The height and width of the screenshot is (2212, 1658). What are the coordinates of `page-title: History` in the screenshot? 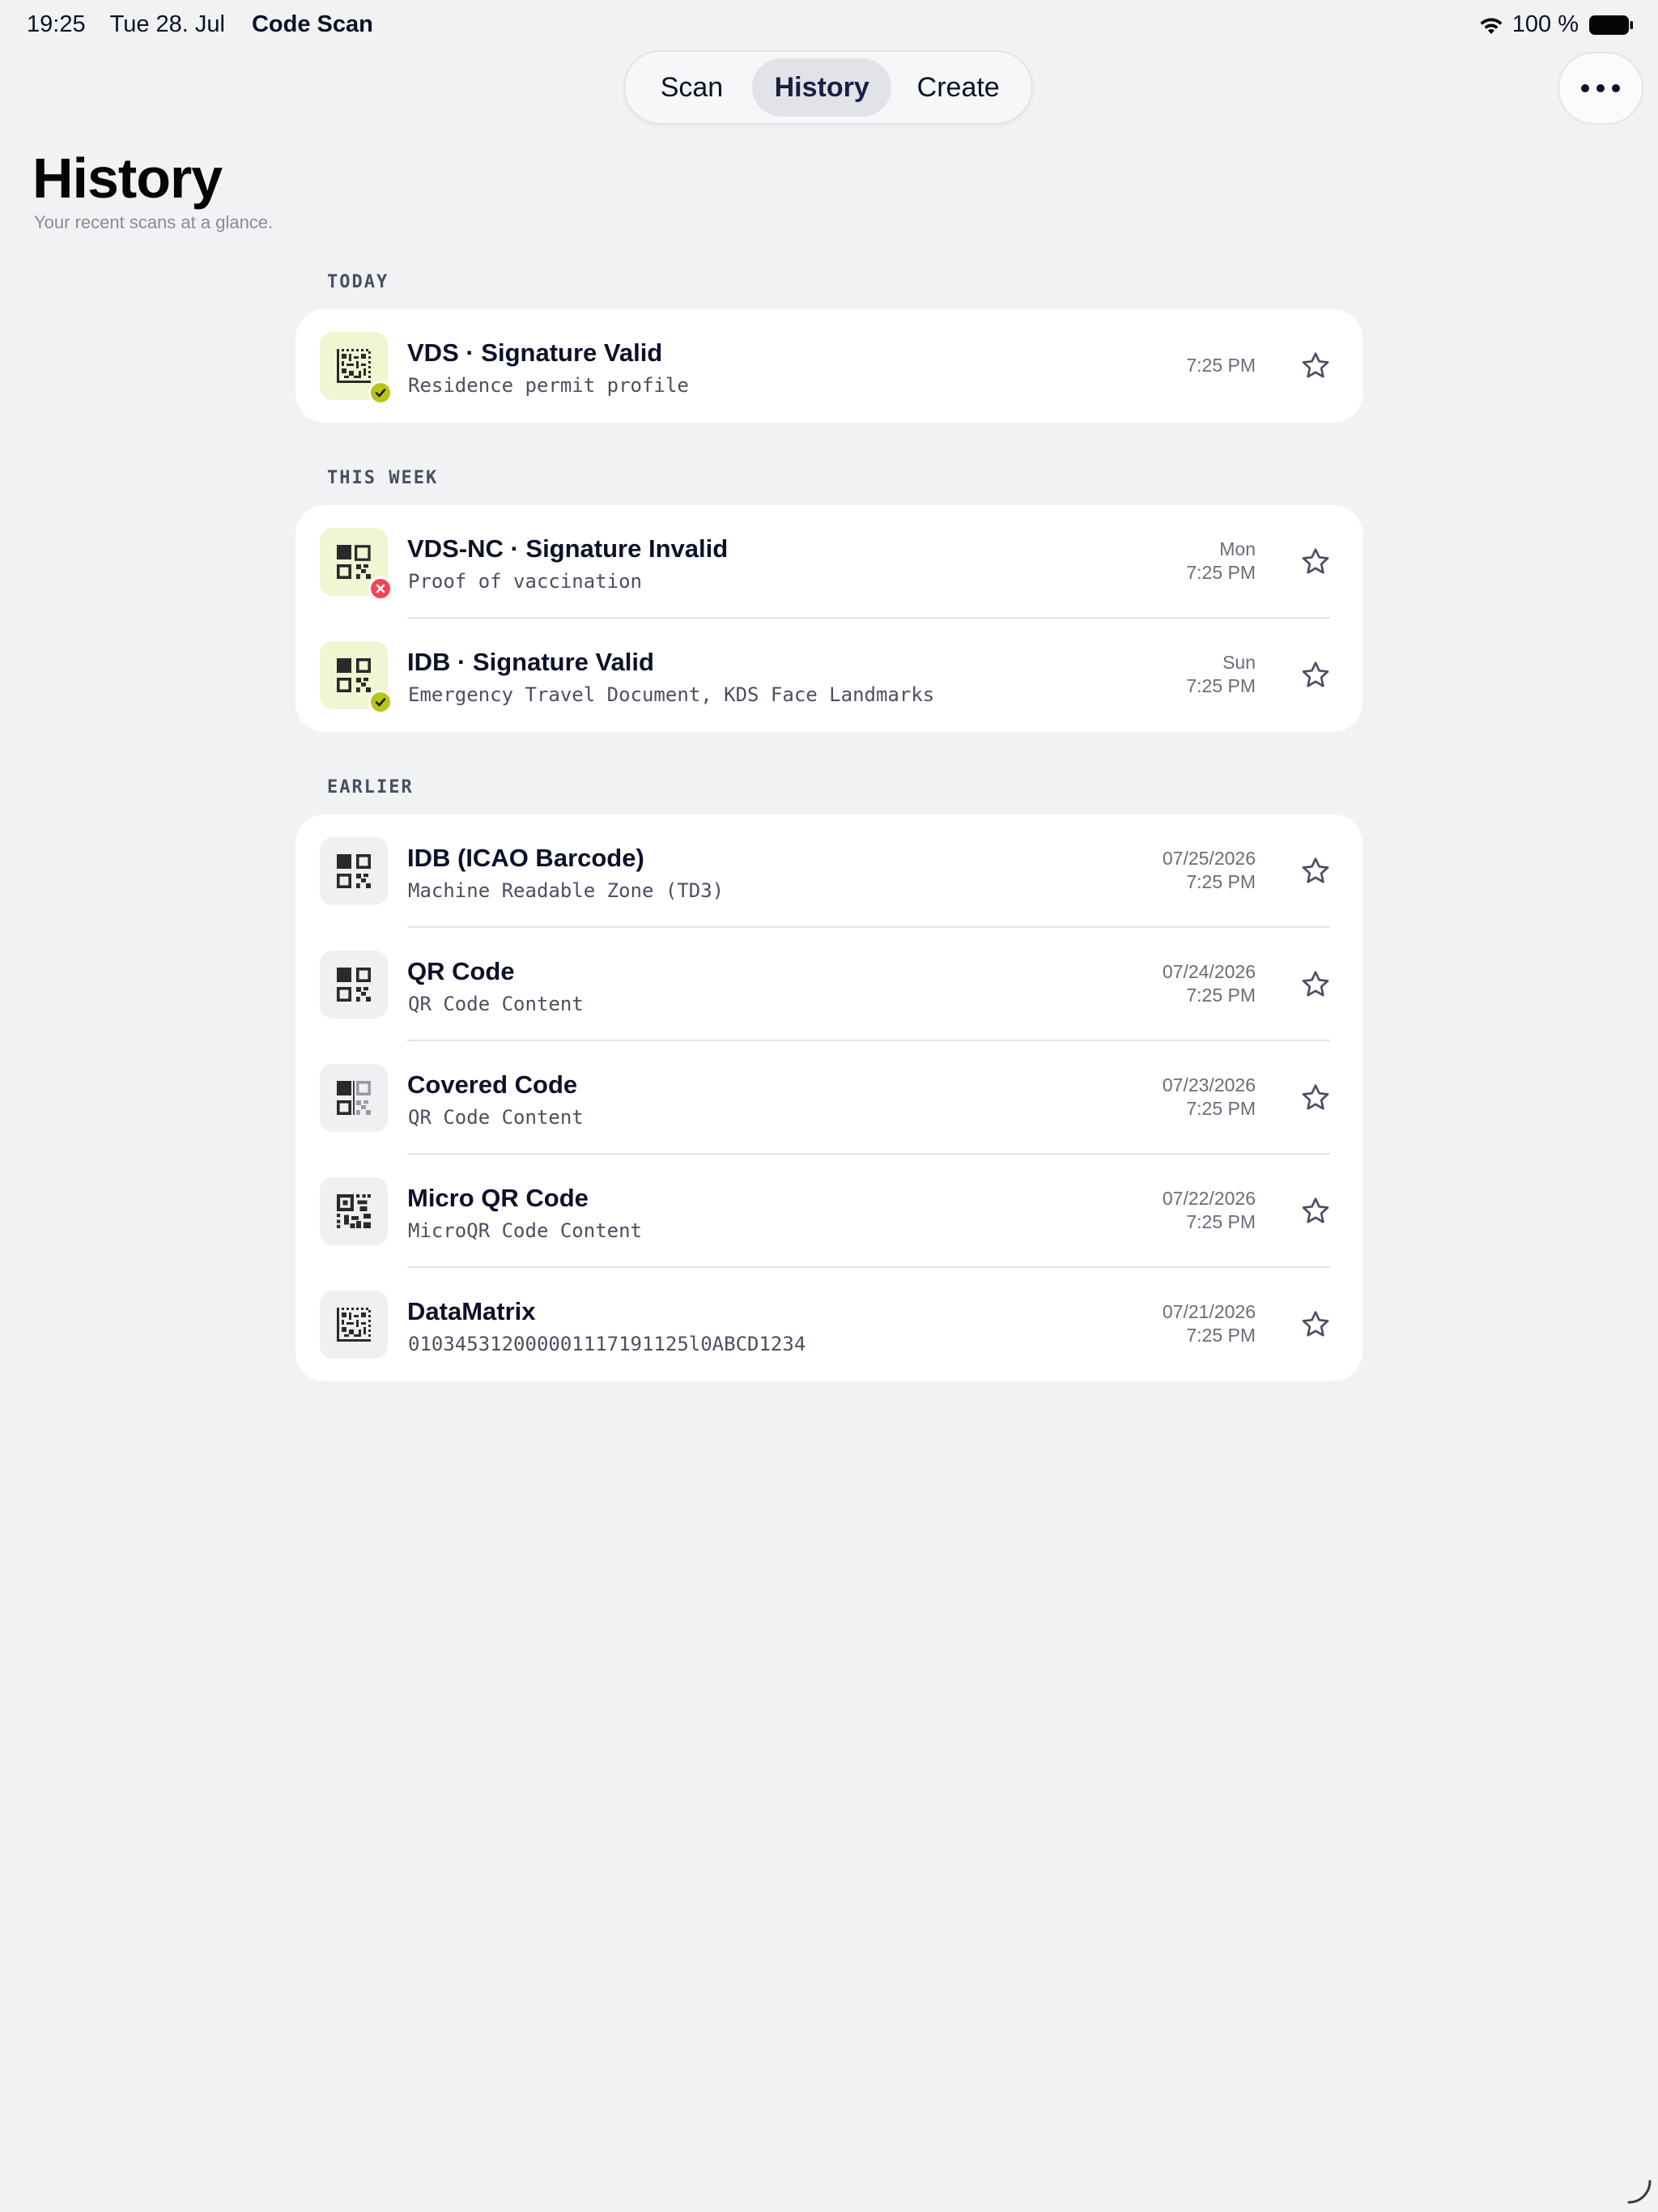 It's located at (127, 179).